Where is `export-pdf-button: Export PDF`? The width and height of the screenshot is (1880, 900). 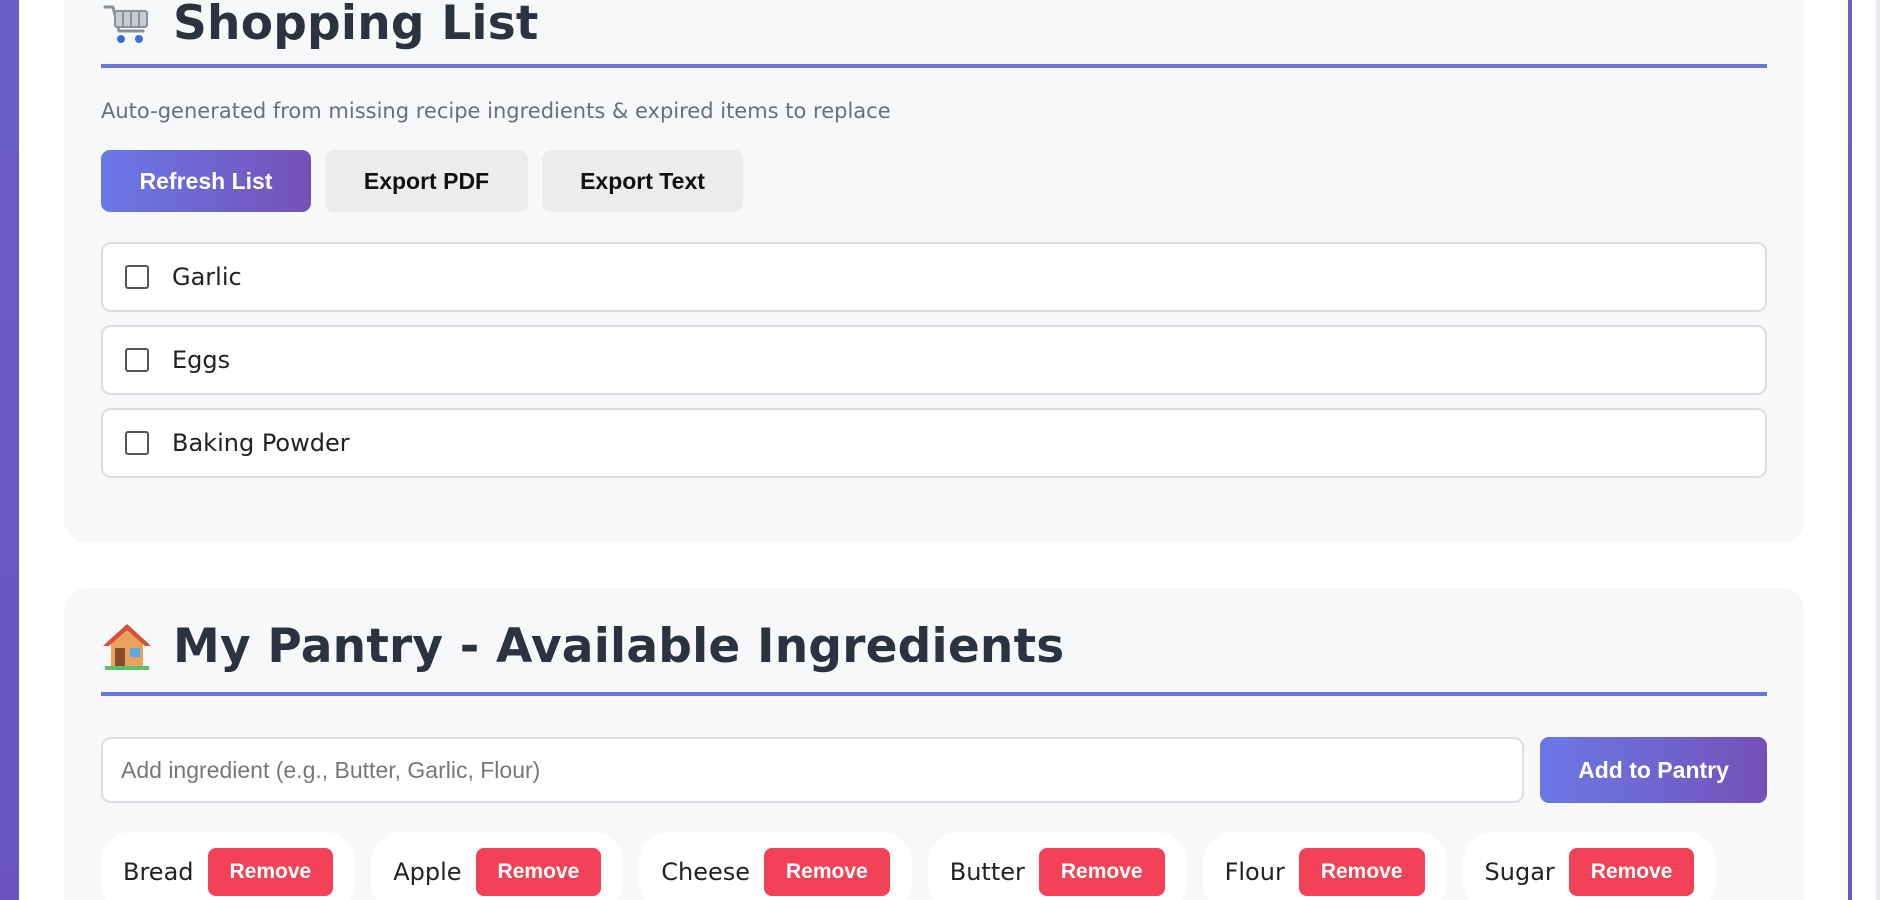 export-pdf-button: Export PDF is located at coordinates (426, 181).